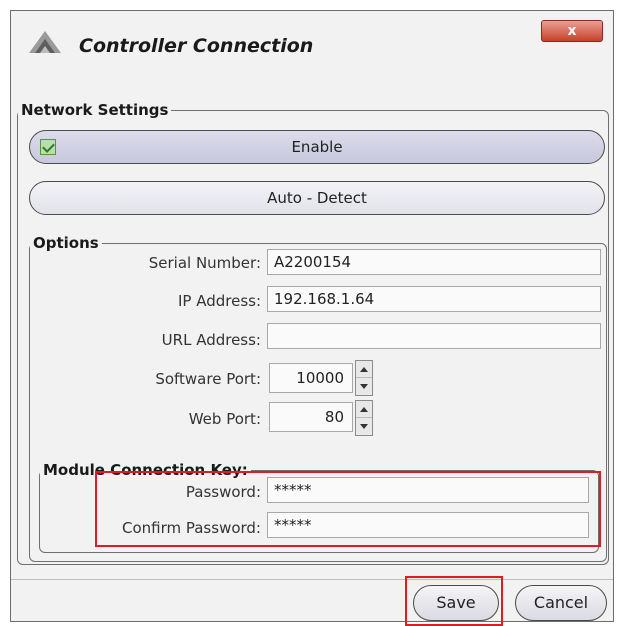  I want to click on checkbox-checked-icon, so click(48, 147).